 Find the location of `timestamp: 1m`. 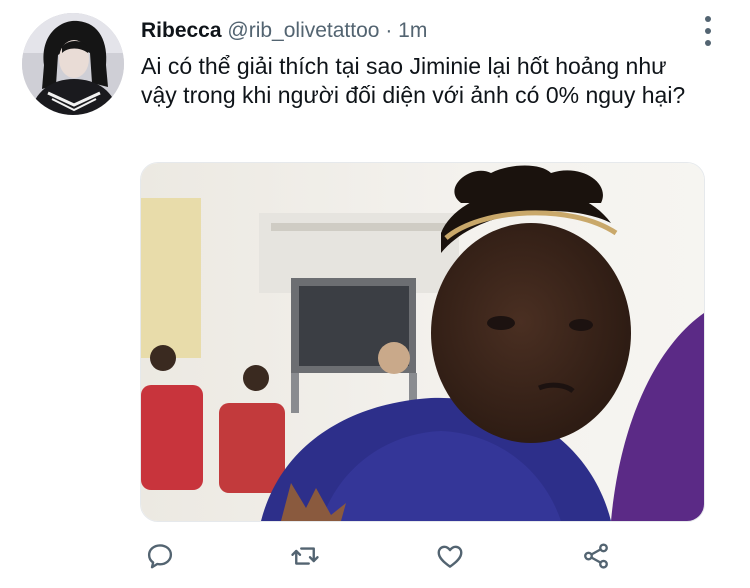

timestamp: 1m is located at coordinates (412, 30).